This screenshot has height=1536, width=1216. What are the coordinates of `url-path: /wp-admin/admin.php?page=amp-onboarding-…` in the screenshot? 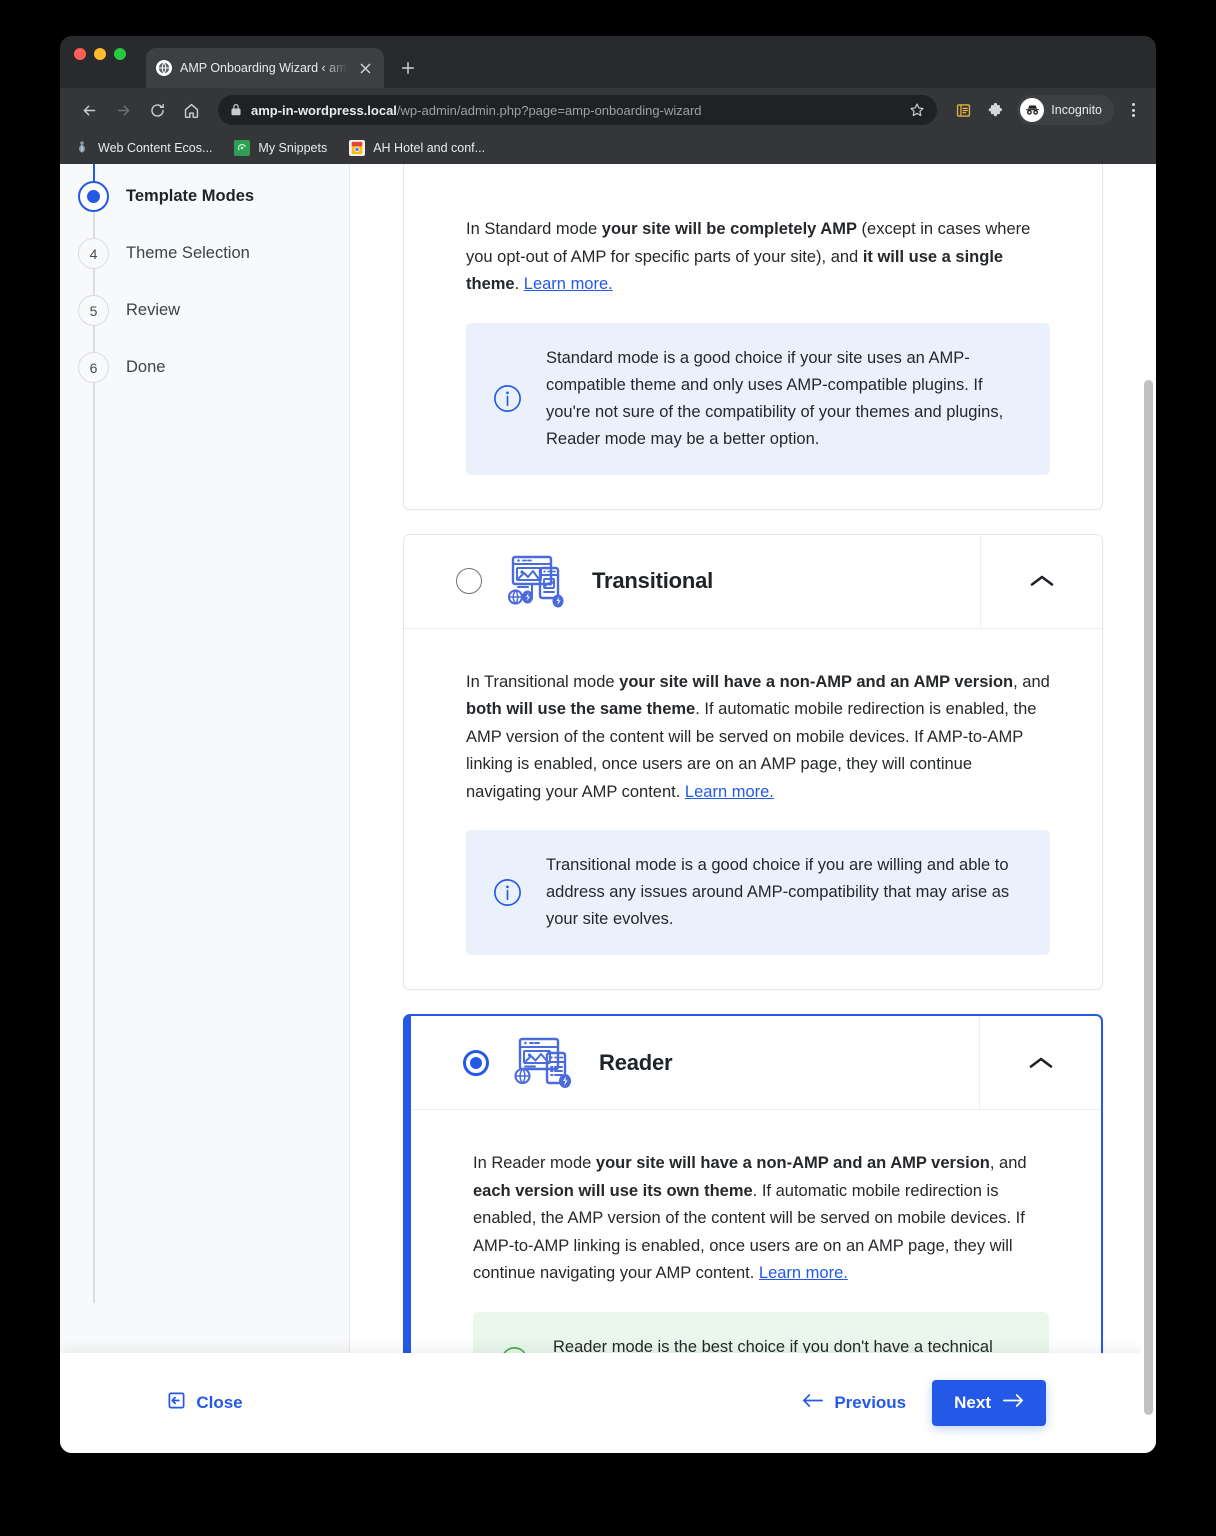 It's located at (549, 110).